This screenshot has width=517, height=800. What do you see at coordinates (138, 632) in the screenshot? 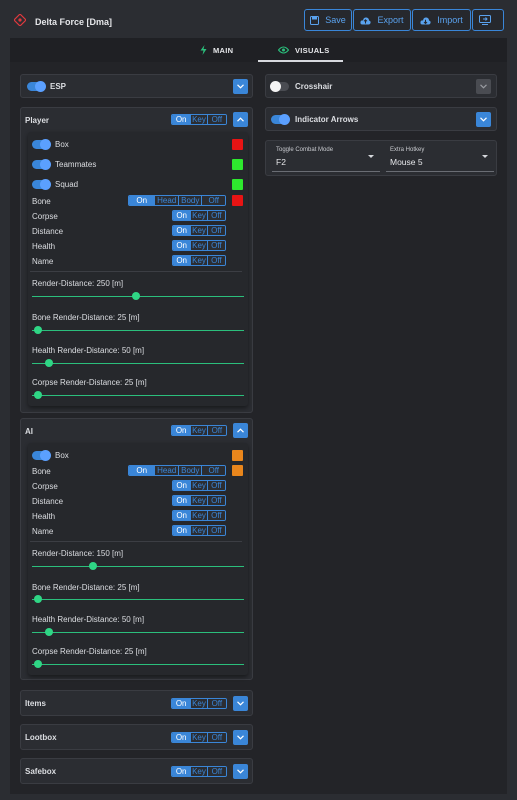
I see `ai-health-render-distance-slider` at bounding box center [138, 632].